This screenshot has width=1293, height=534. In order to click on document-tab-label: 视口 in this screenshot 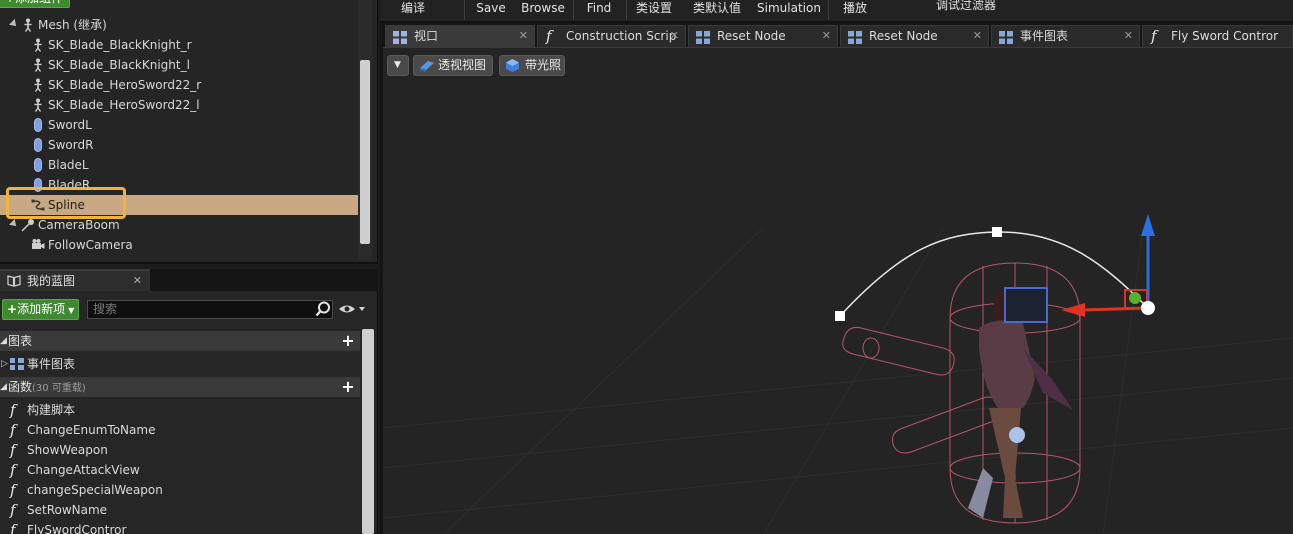, I will do `click(426, 36)`.